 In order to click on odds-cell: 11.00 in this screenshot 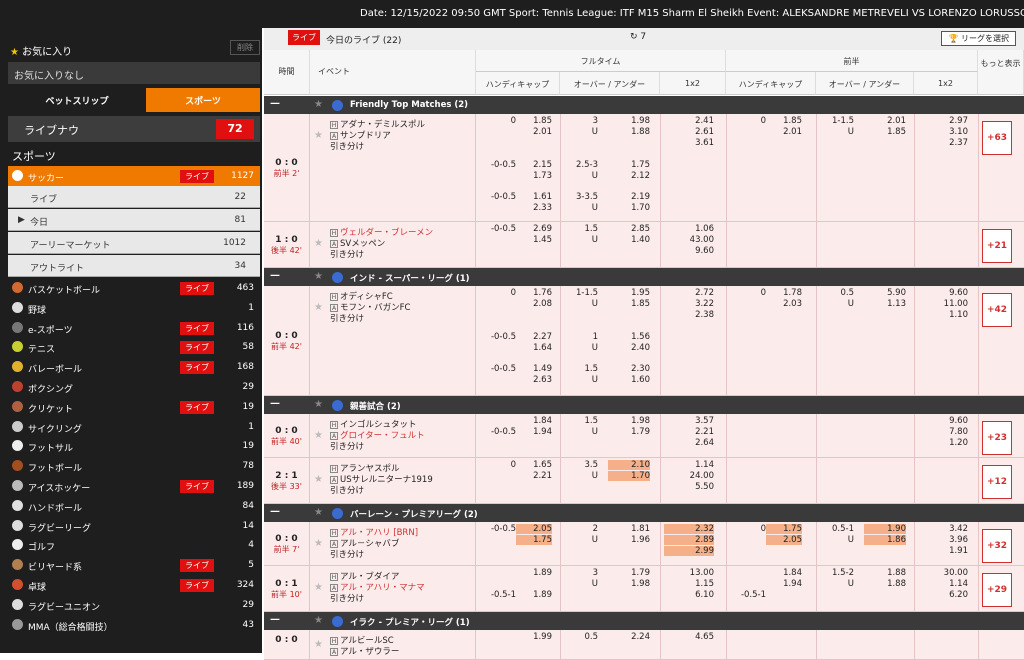, I will do `click(943, 304)`.